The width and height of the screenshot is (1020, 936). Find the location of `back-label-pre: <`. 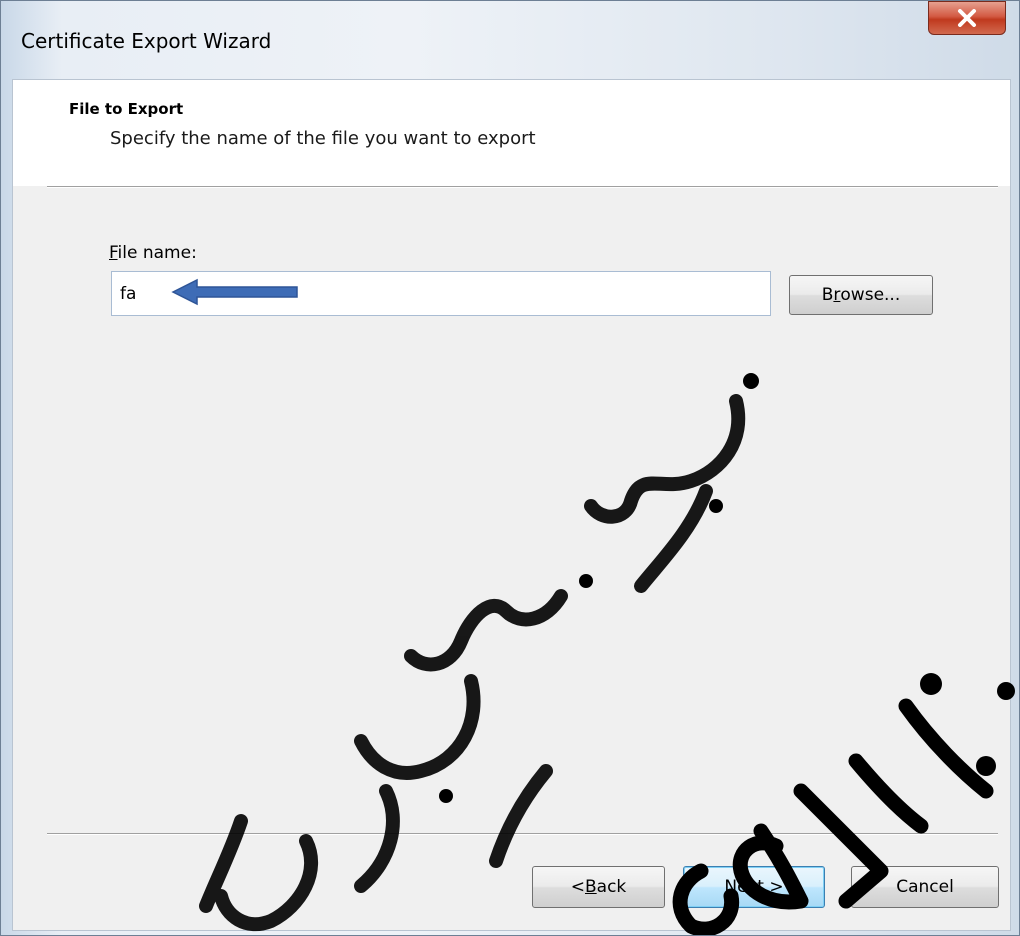

back-label-pre: < is located at coordinates (577, 887).